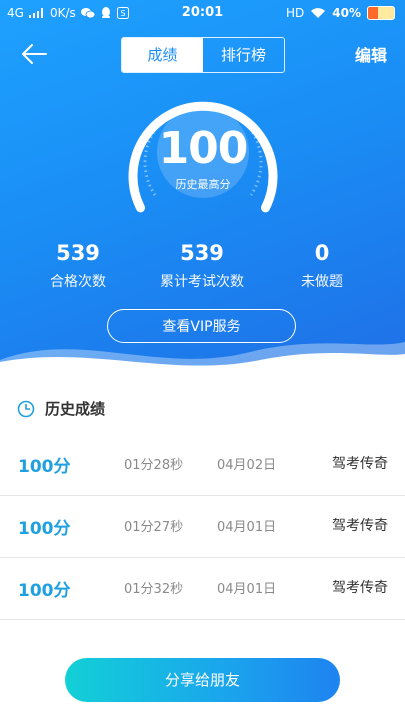 This screenshot has width=405, height=720. I want to click on clock-icon, so click(26, 408).